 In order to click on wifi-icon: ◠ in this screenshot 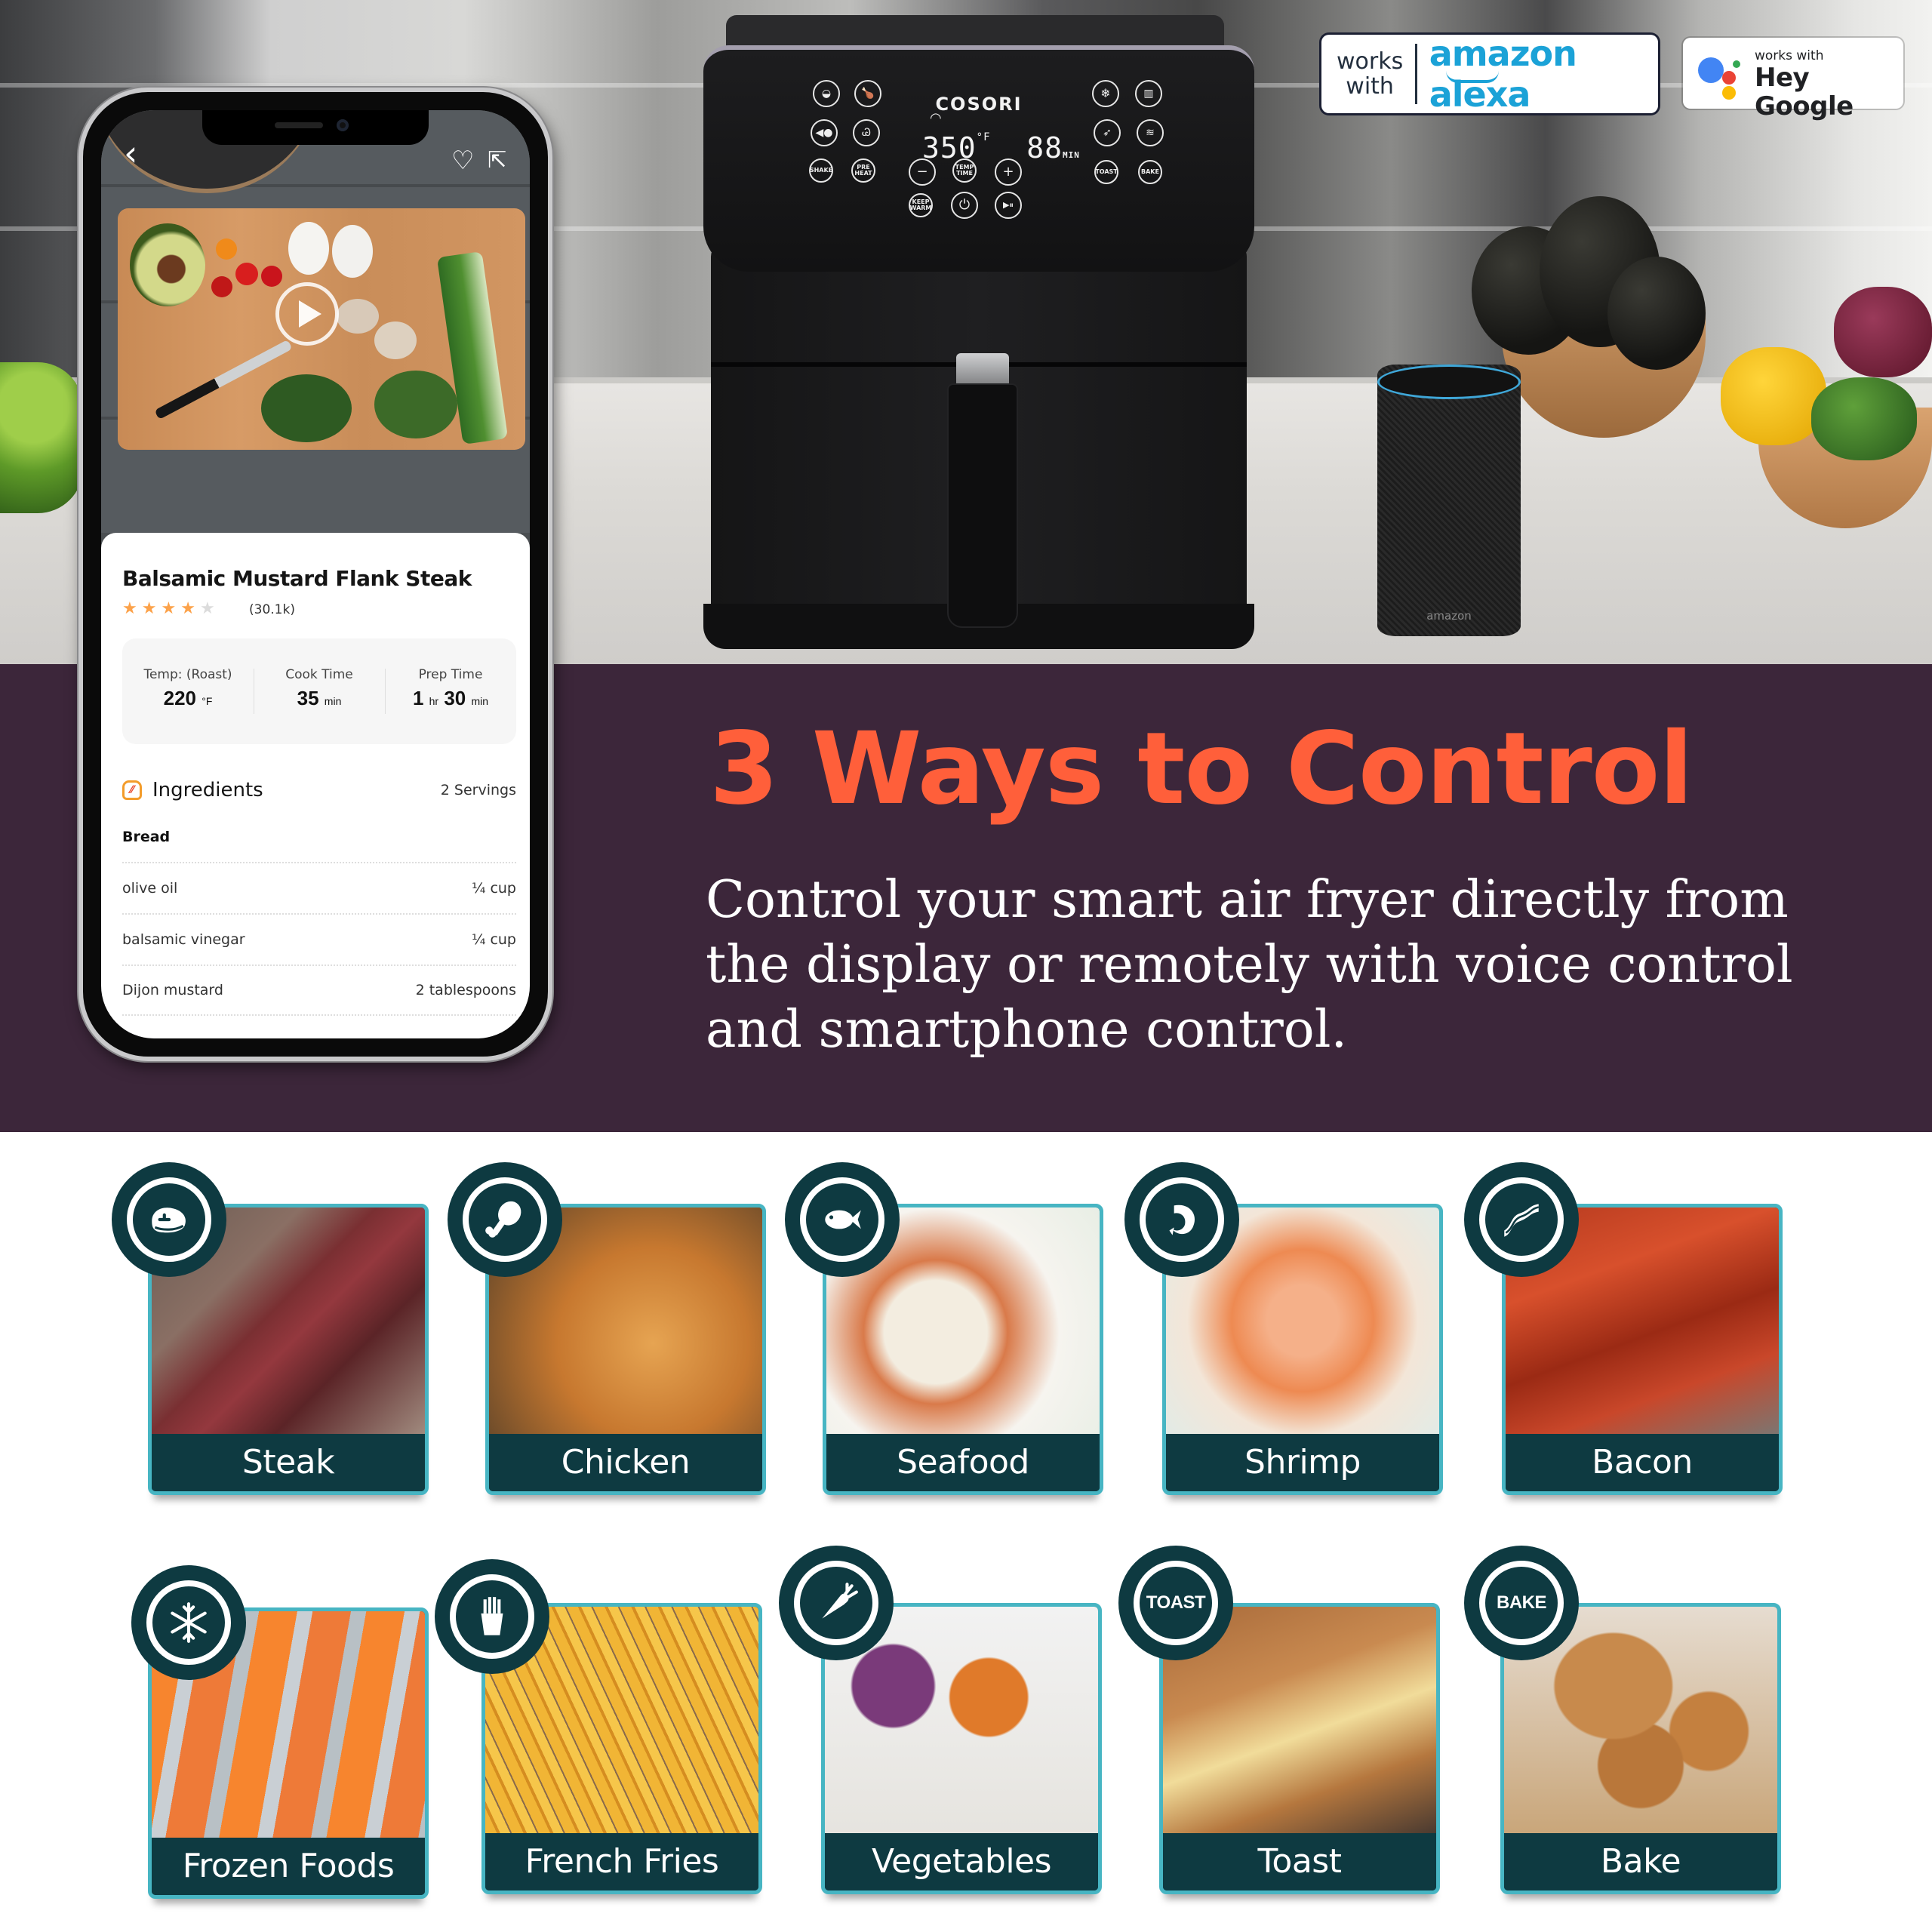, I will do `click(936, 118)`.